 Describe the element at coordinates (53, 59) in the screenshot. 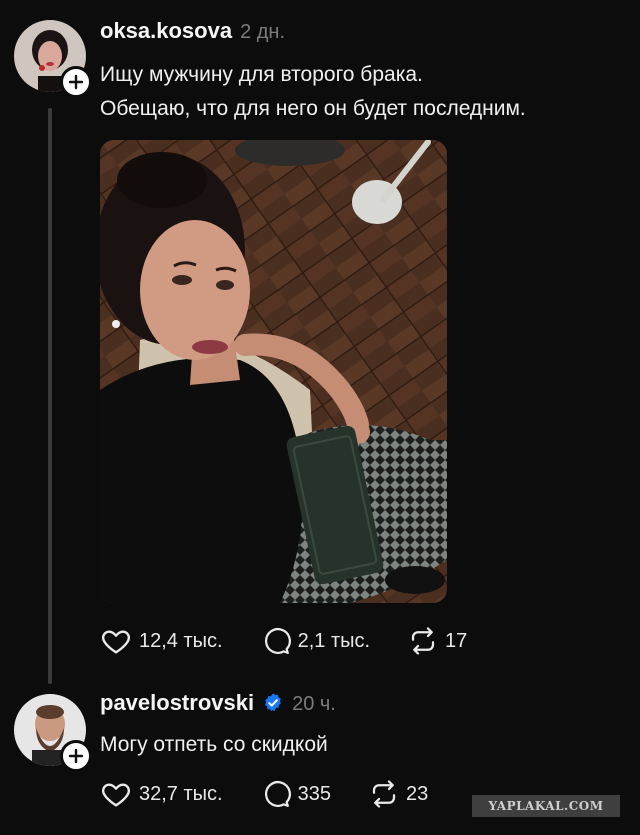

I see `avatar-oksa-wrap` at that location.